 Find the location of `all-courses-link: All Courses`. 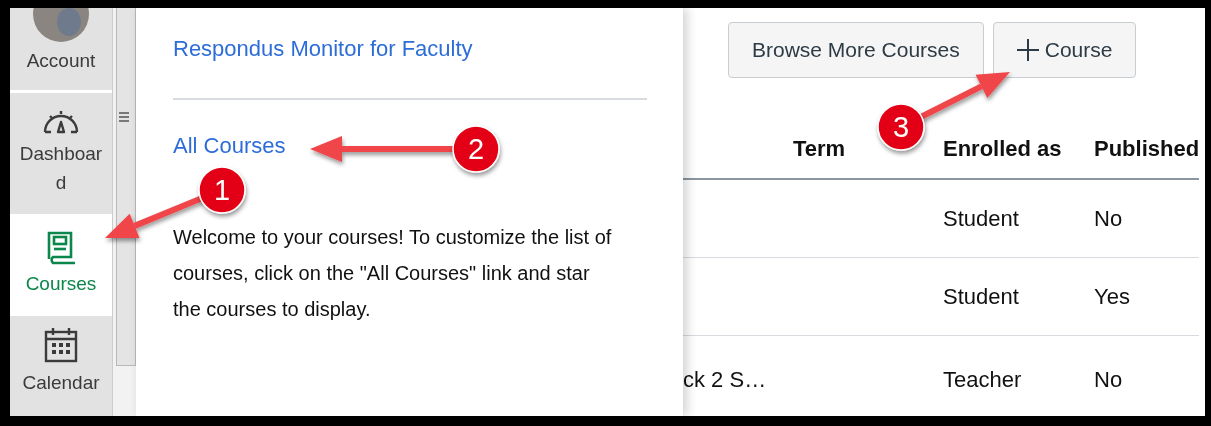

all-courses-link: All Courses is located at coordinates (229, 146).